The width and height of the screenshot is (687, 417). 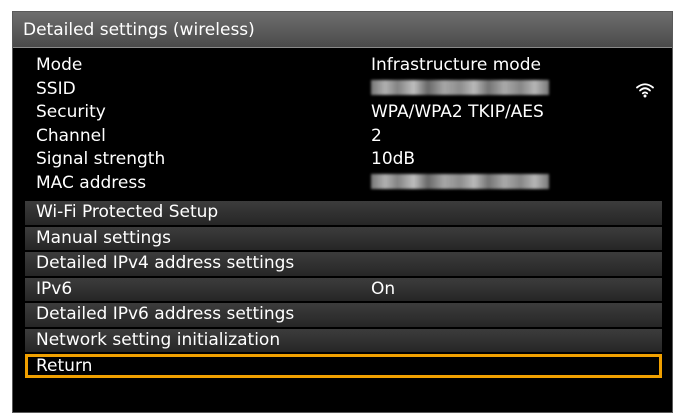 I want to click on info-label: Channel, so click(x=71, y=135).